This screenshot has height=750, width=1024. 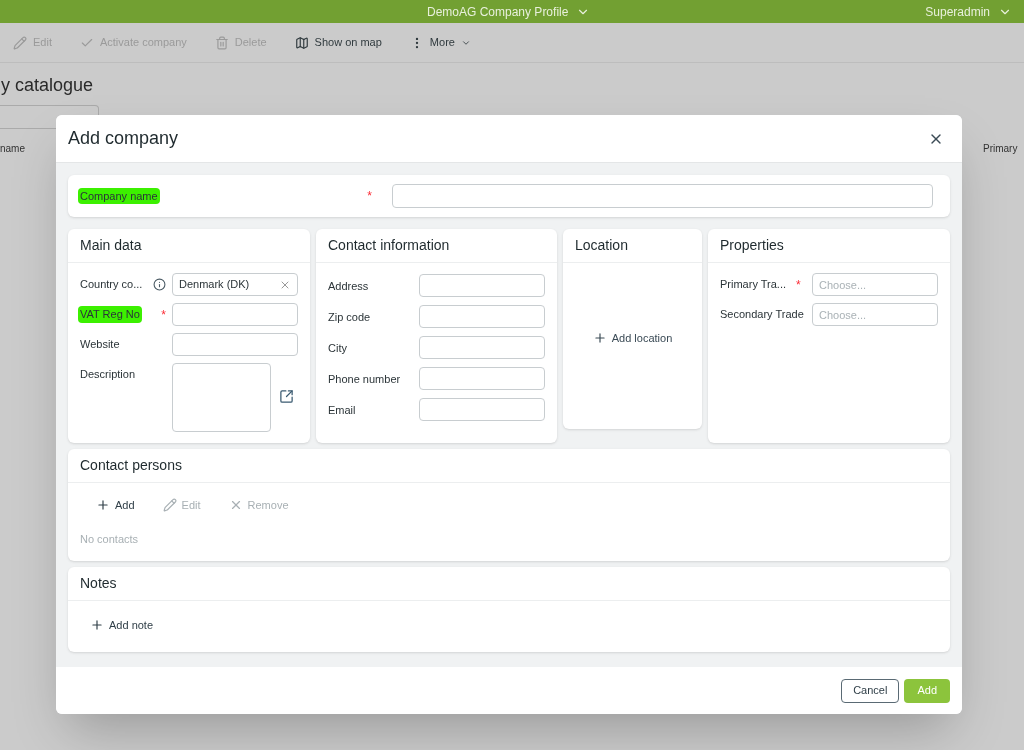 I want to click on add-location-button: Add location, so click(x=632, y=338).